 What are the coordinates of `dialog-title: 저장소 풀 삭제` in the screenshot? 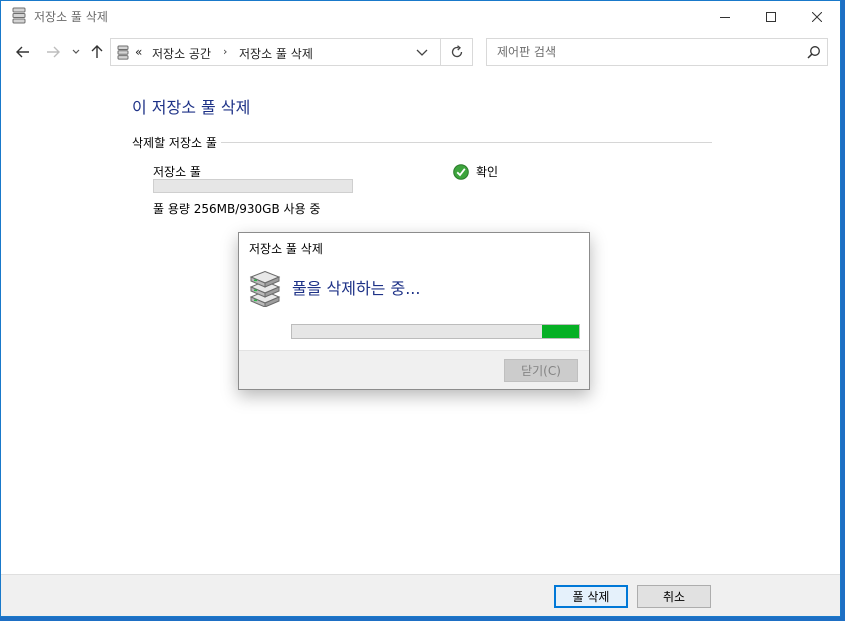 It's located at (286, 249).